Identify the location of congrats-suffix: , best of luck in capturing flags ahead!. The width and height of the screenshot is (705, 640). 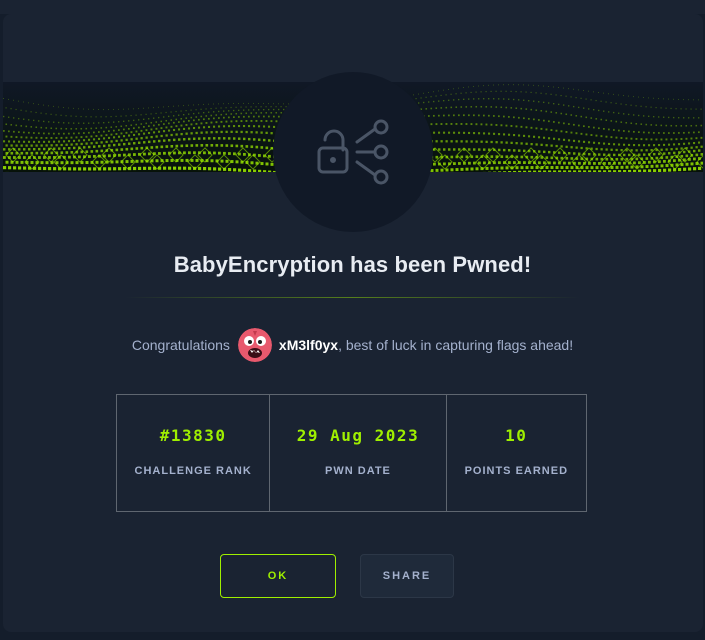
(456, 345).